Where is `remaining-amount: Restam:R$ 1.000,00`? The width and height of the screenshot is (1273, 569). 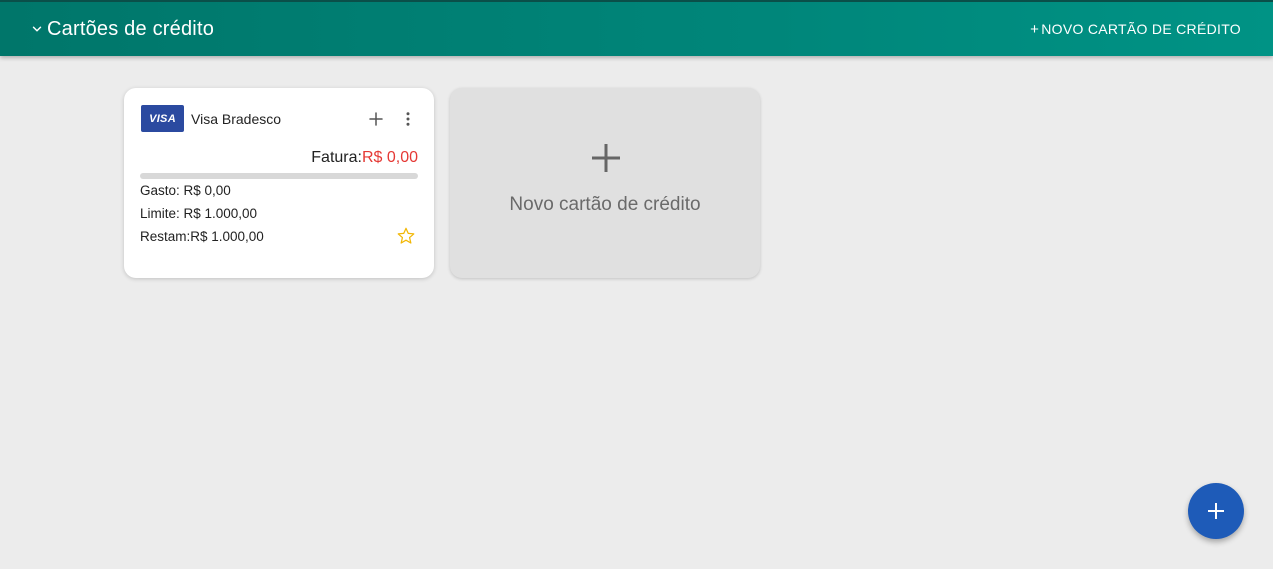
remaining-amount: Restam:R$ 1.000,00 is located at coordinates (202, 236).